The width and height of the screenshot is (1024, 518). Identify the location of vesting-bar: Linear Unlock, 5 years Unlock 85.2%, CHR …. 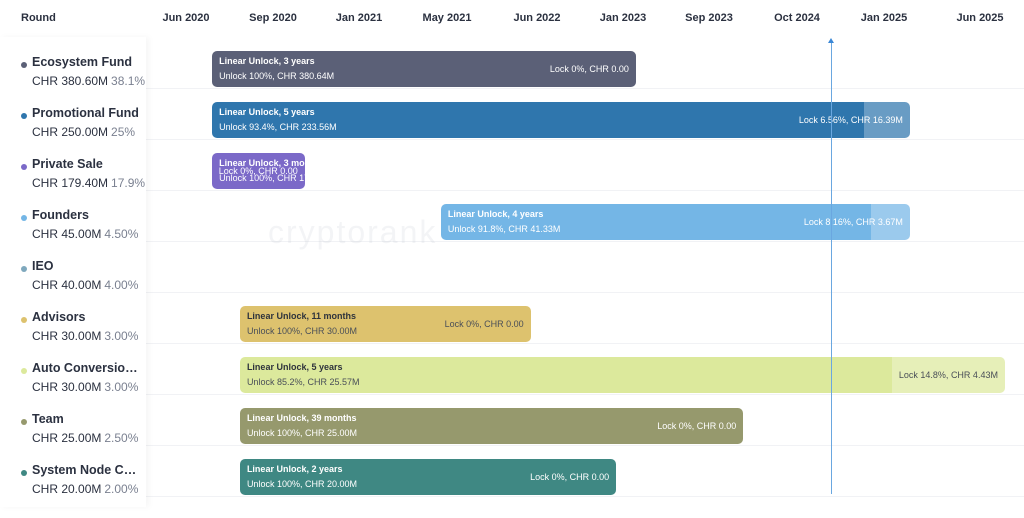
(622, 375).